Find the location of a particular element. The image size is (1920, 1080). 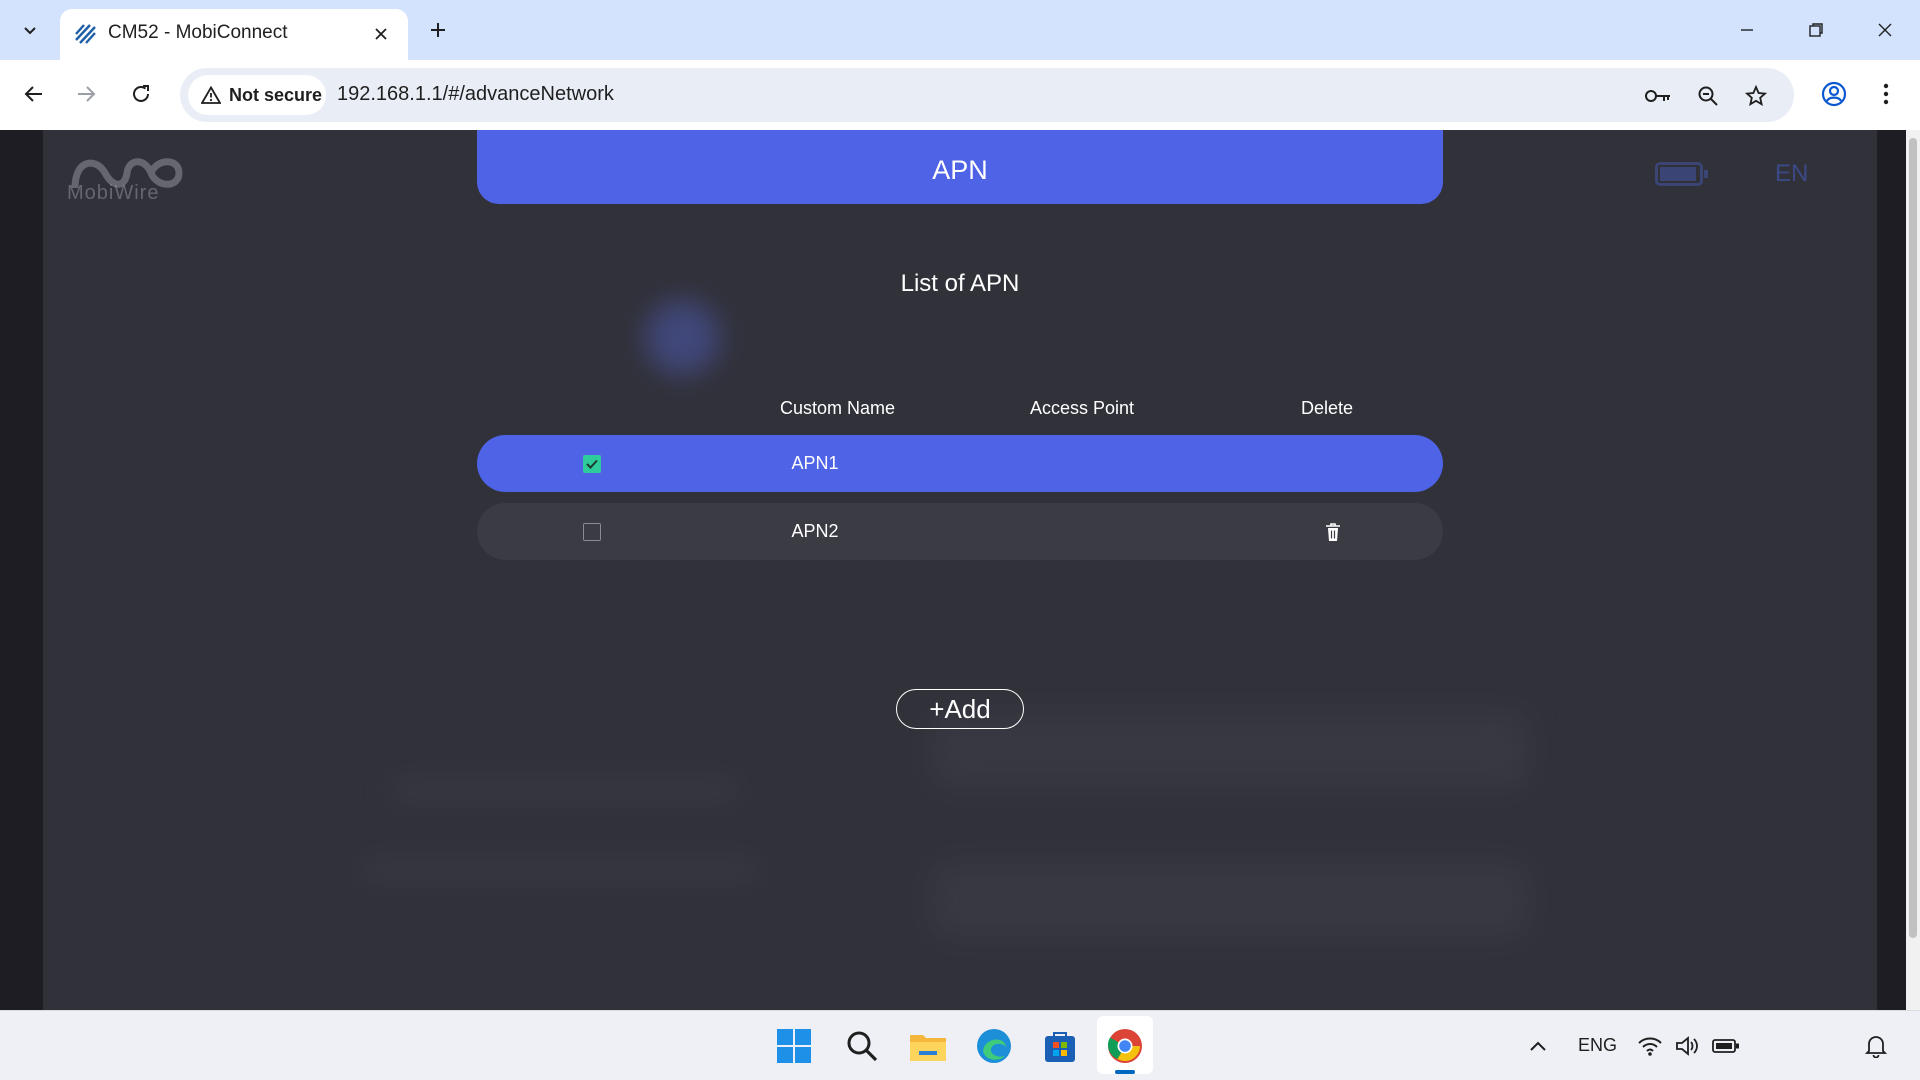

browser-tab-active: CM52 - MobiConnect is located at coordinates (234, 34).